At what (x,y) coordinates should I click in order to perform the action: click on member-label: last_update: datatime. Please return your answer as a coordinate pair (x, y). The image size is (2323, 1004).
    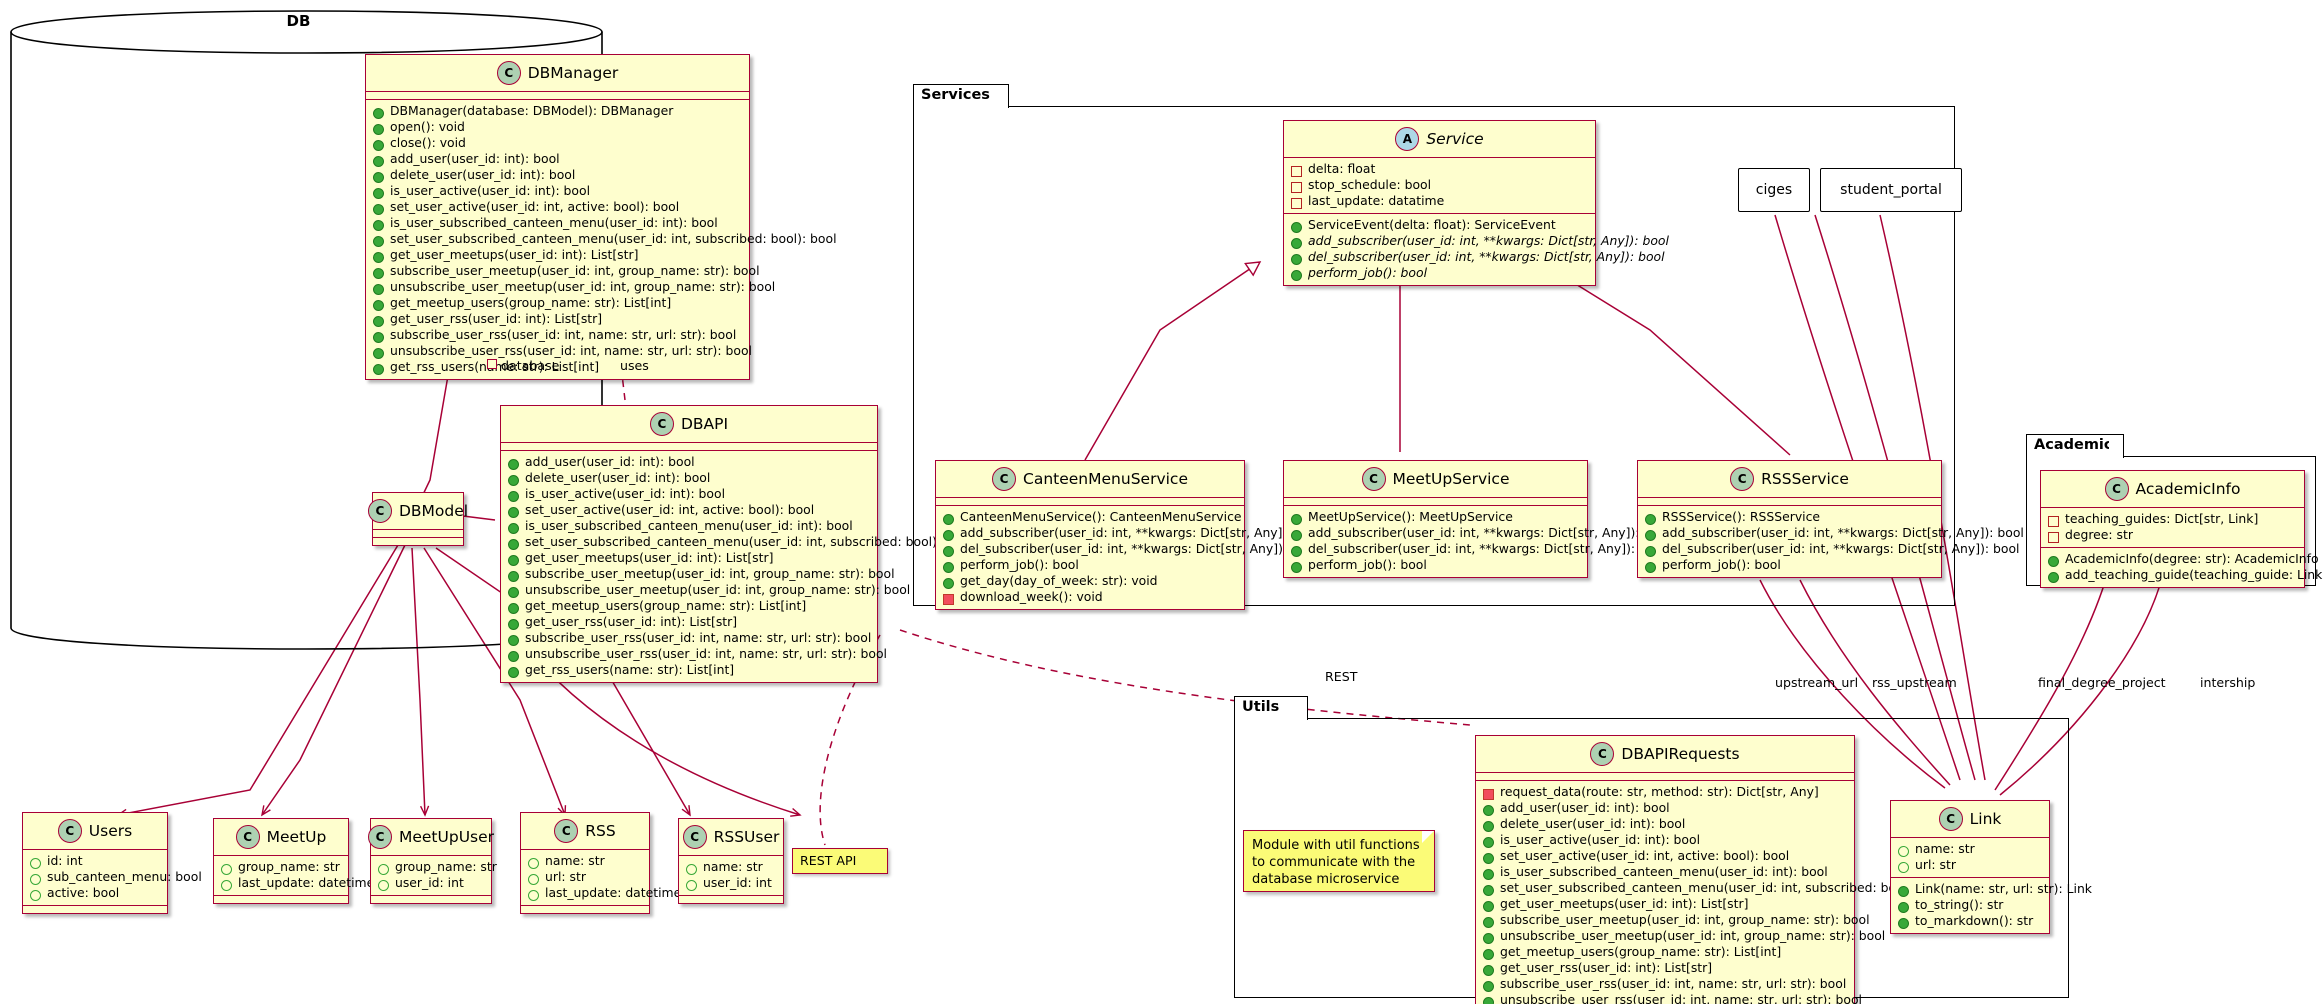
    Looking at the image, I should click on (1376, 200).